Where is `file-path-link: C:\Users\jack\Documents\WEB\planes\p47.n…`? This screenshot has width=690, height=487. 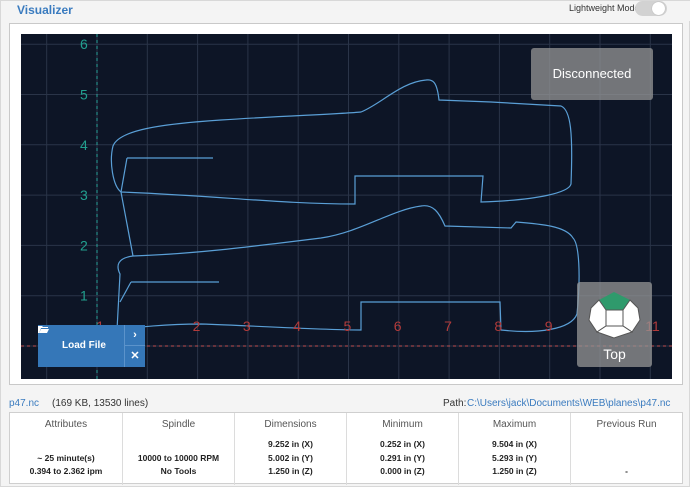
file-path-link: C:\Users\jack\Documents\WEB\planes\p47.n… is located at coordinates (568, 403).